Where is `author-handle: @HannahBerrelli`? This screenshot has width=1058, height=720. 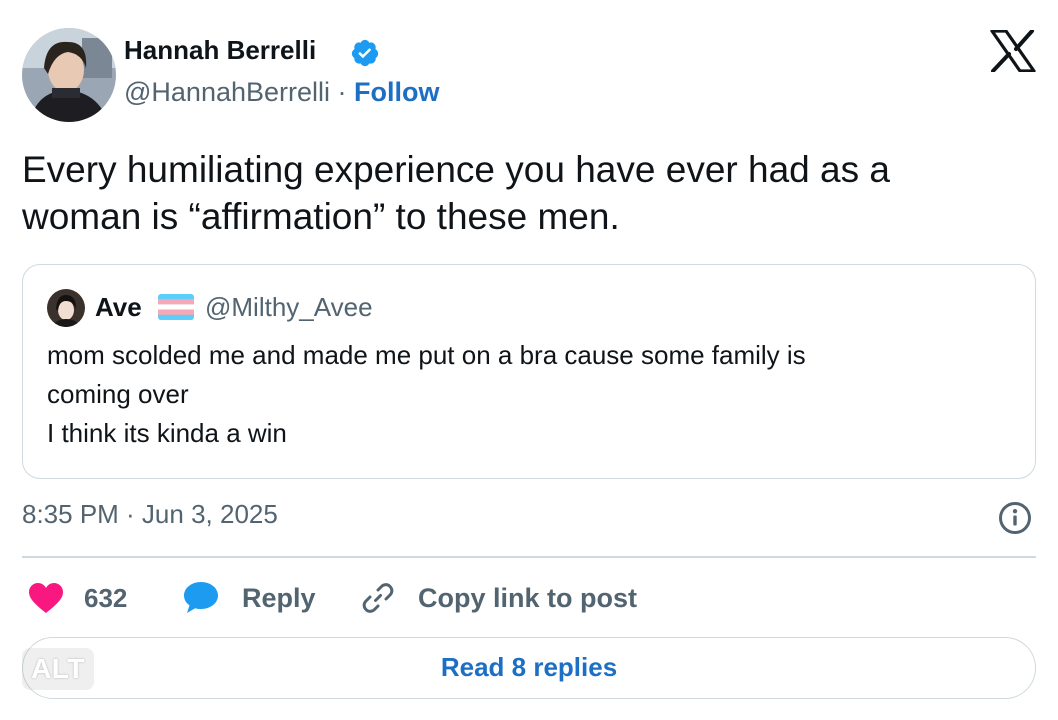 author-handle: @HannahBerrelli is located at coordinates (227, 92).